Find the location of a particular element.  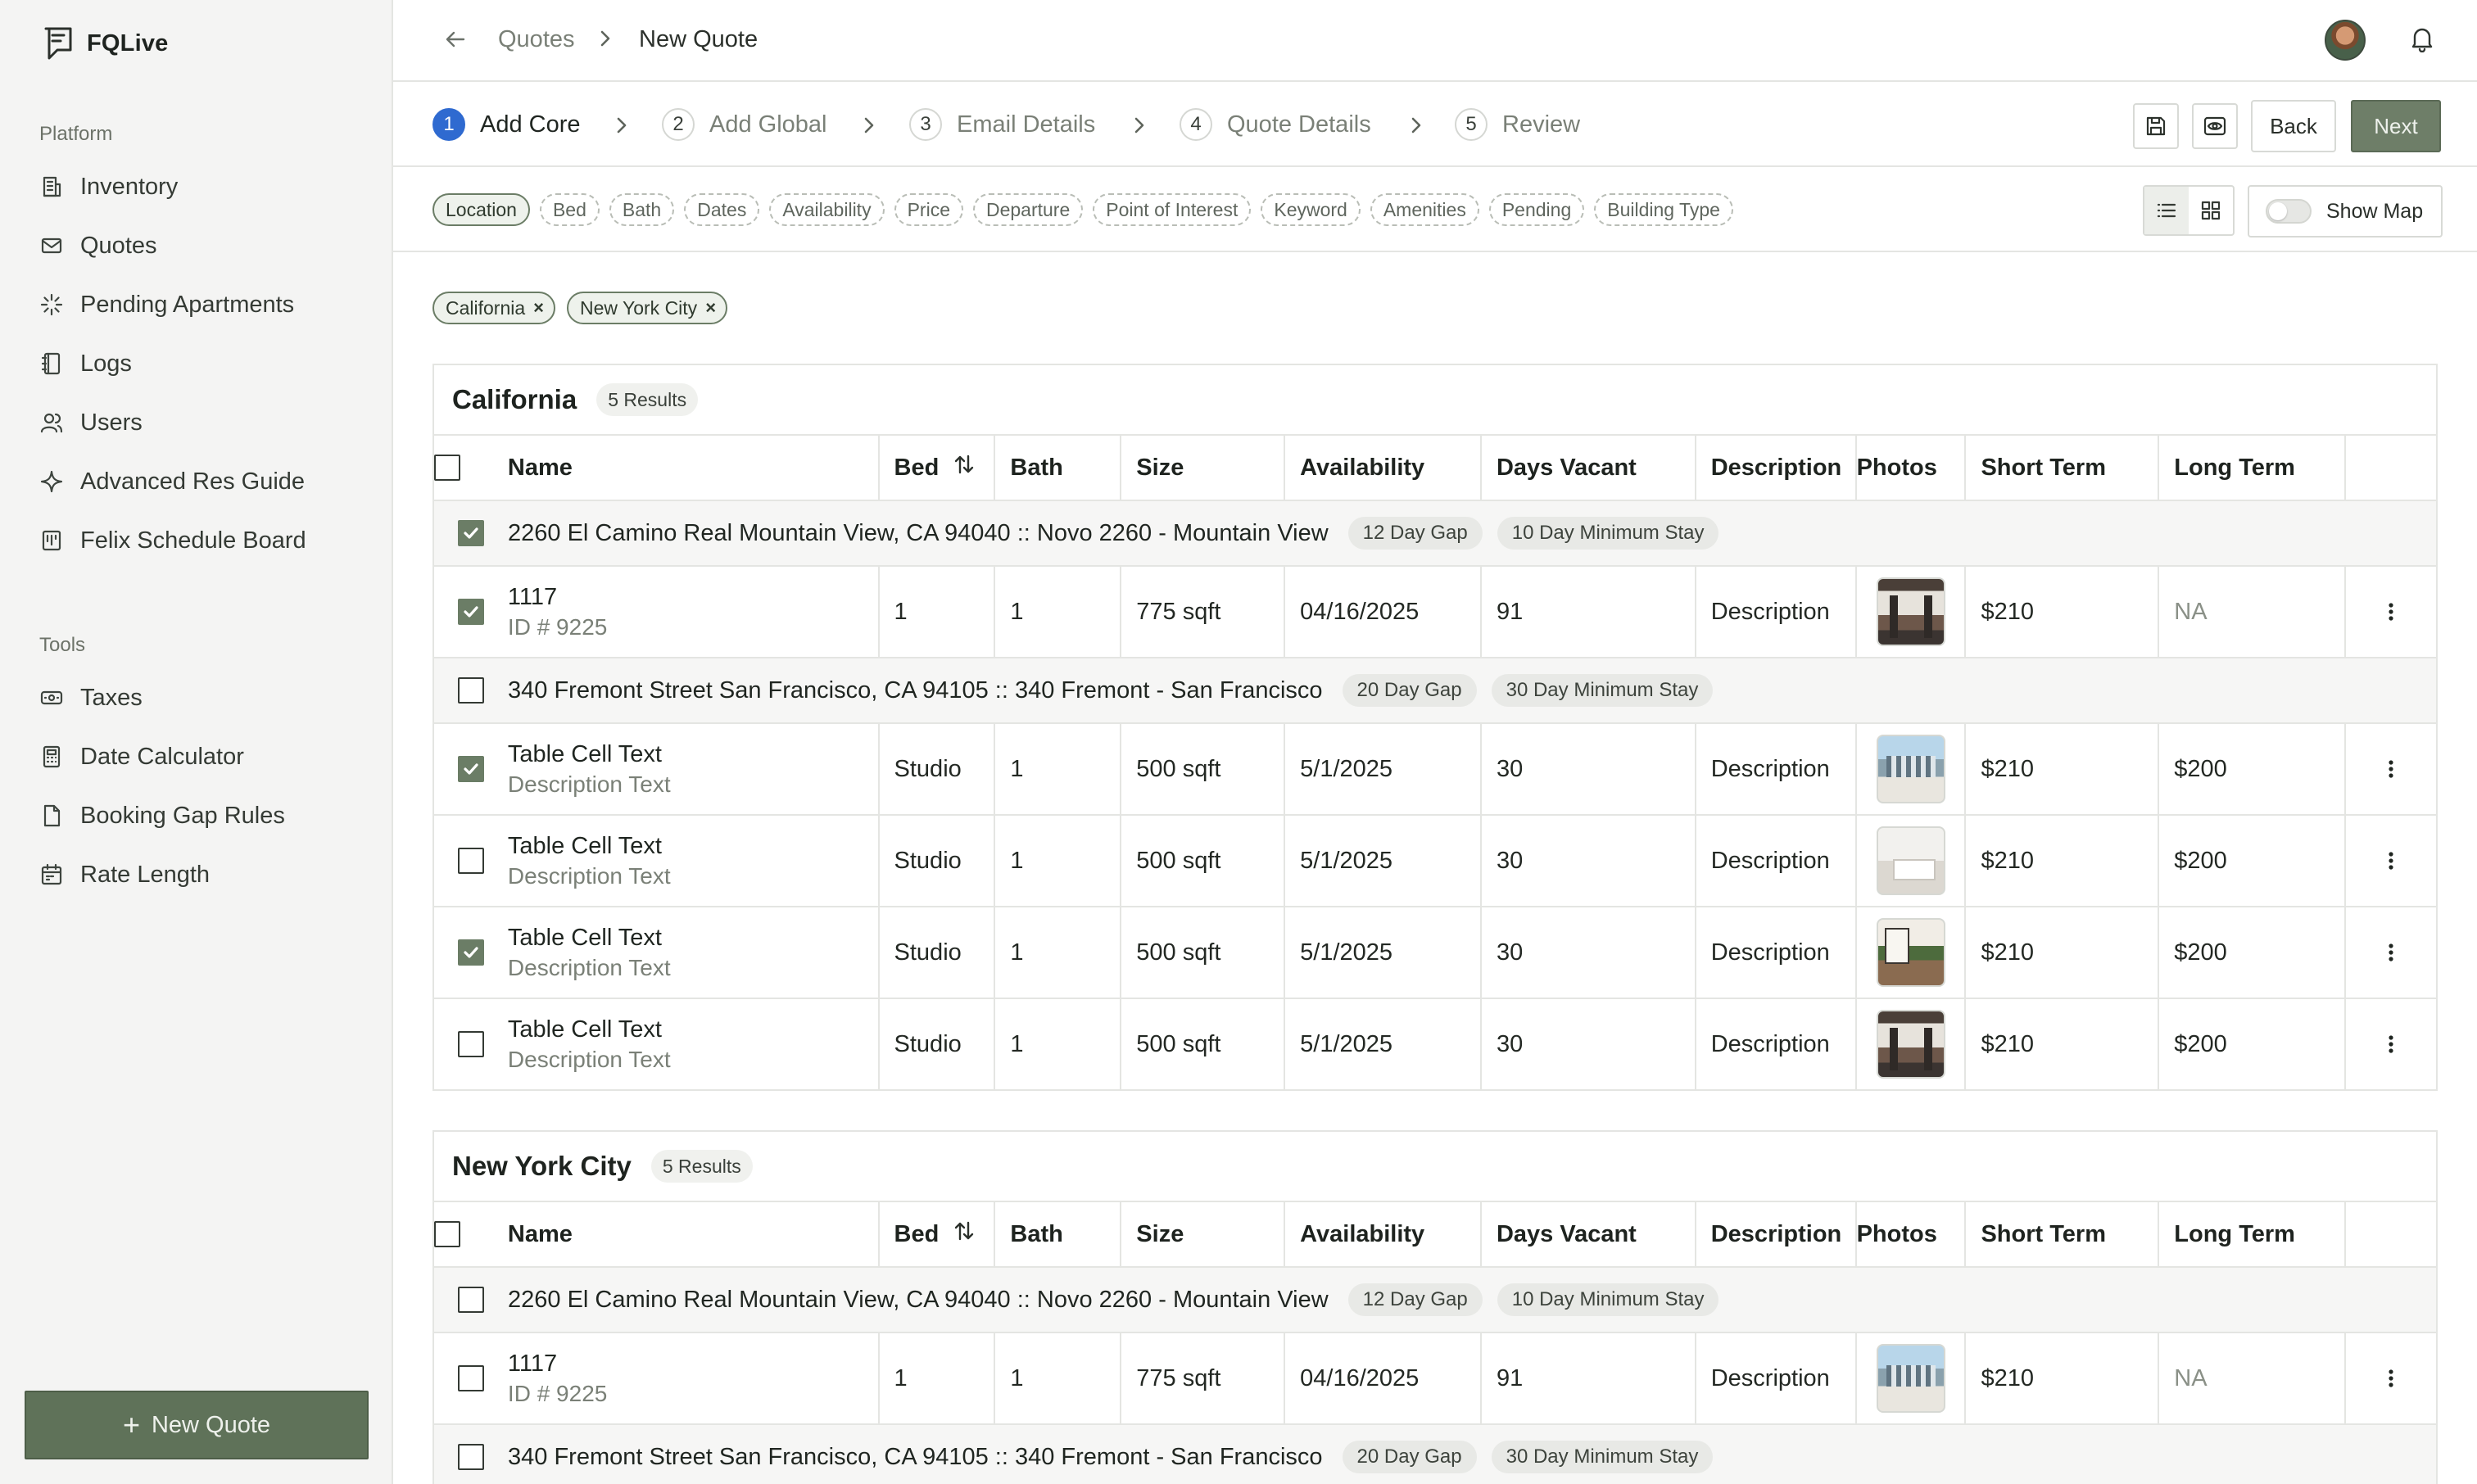

section-title-platform: Platform is located at coordinates (76, 134).